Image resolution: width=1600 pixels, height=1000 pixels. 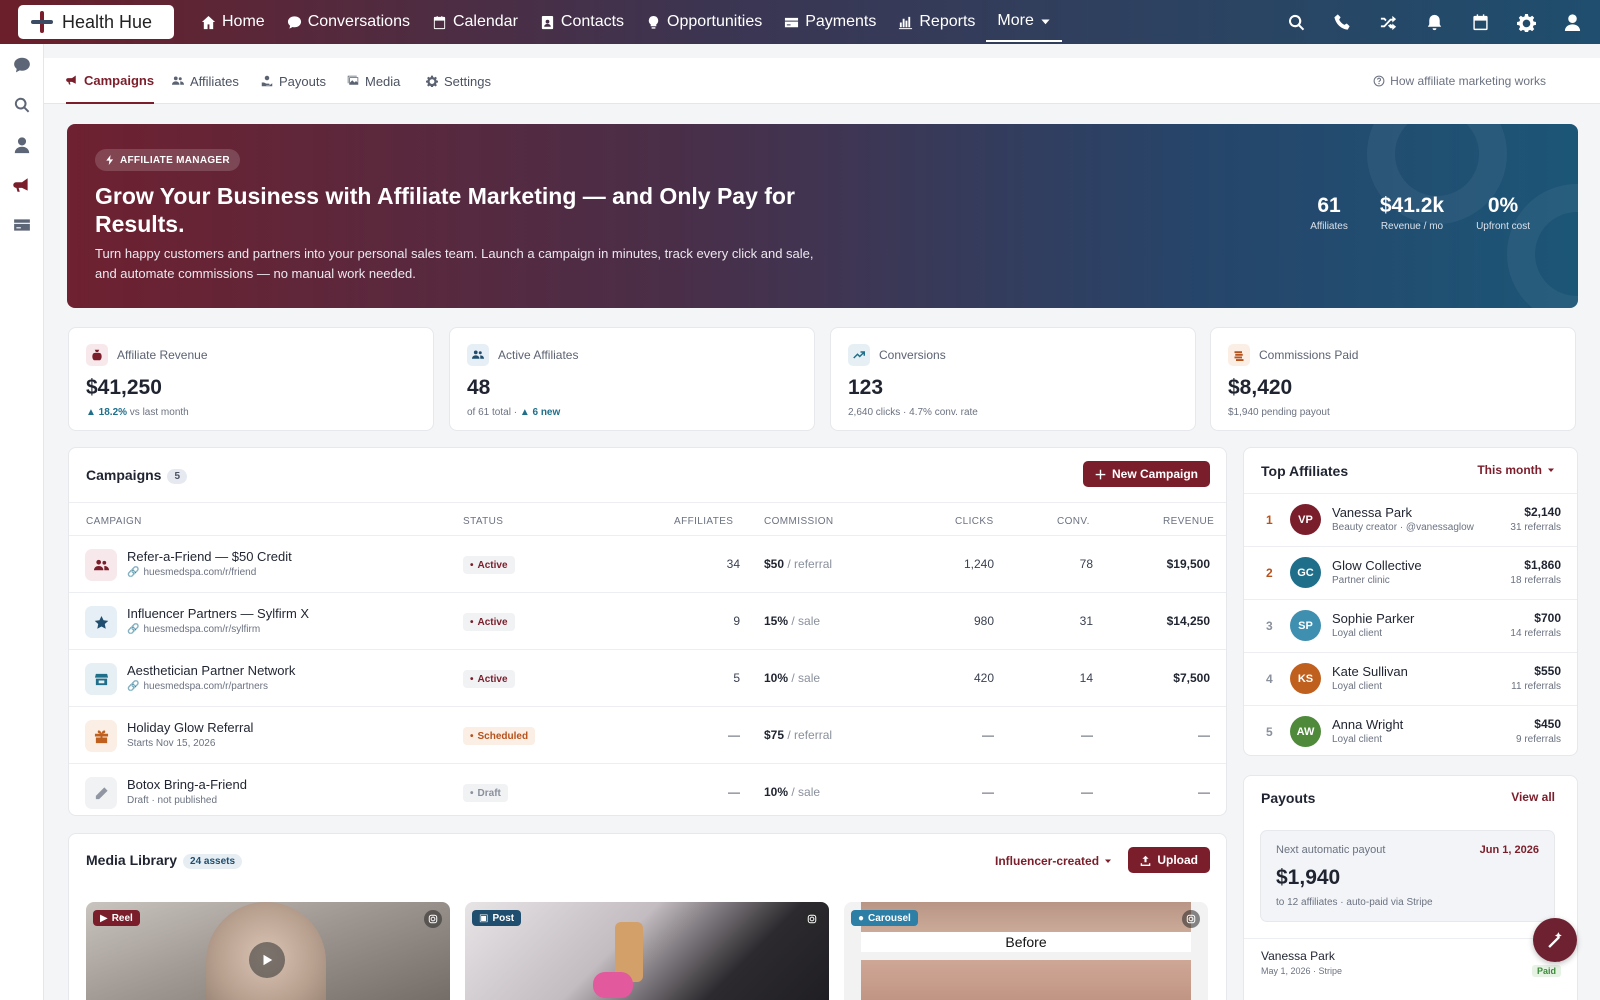 I want to click on hand-coin-icon, so click(x=267, y=81).